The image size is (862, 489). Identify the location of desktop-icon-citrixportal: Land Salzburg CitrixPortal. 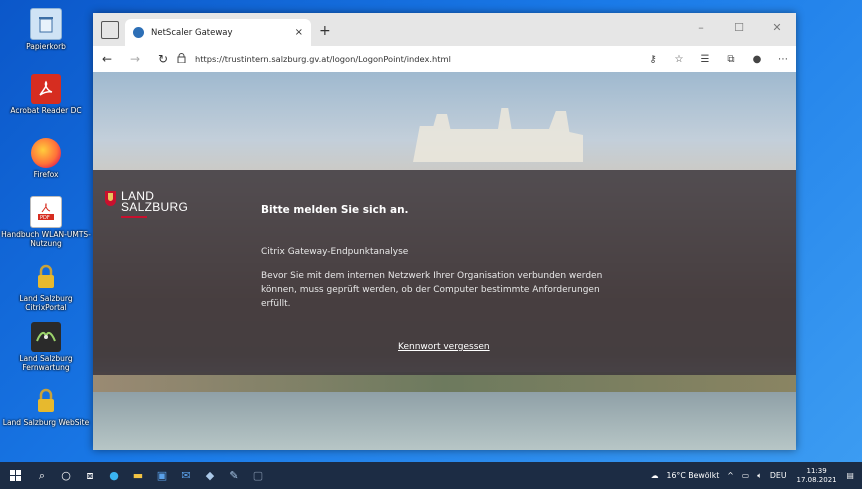
(46, 287).